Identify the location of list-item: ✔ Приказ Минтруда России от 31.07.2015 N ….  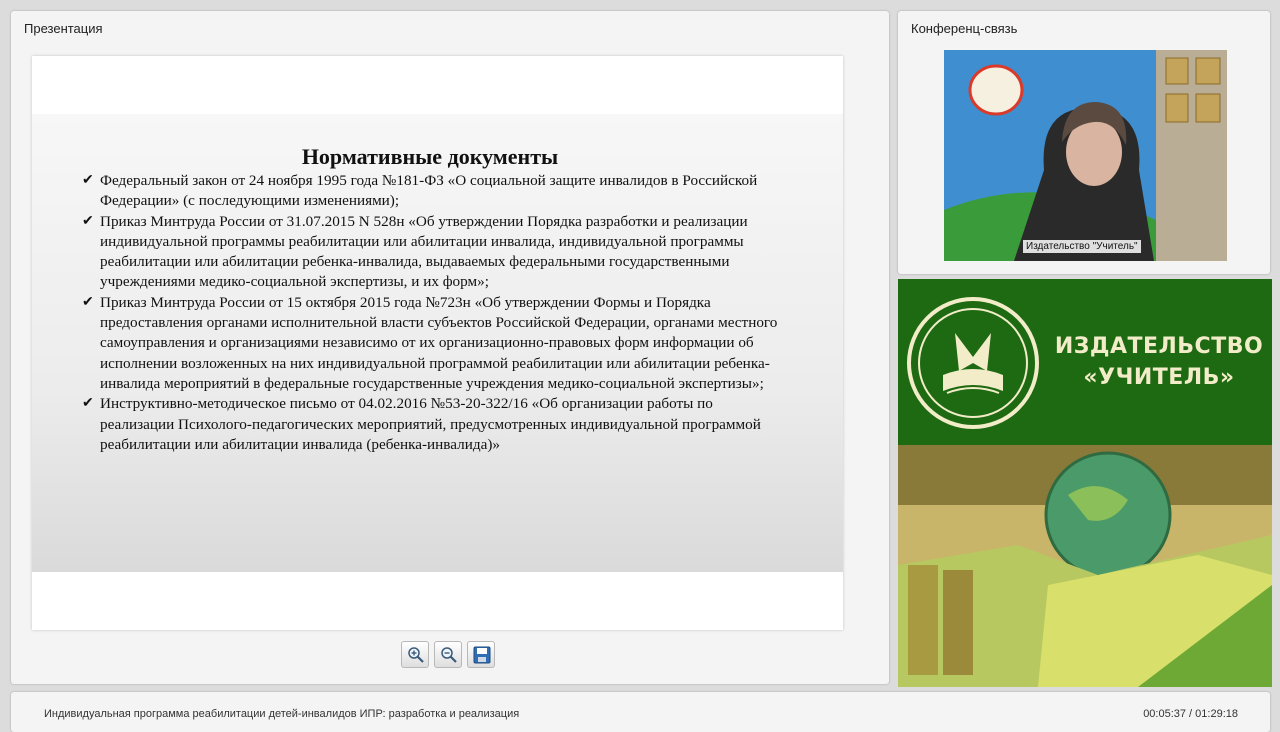
(434, 252).